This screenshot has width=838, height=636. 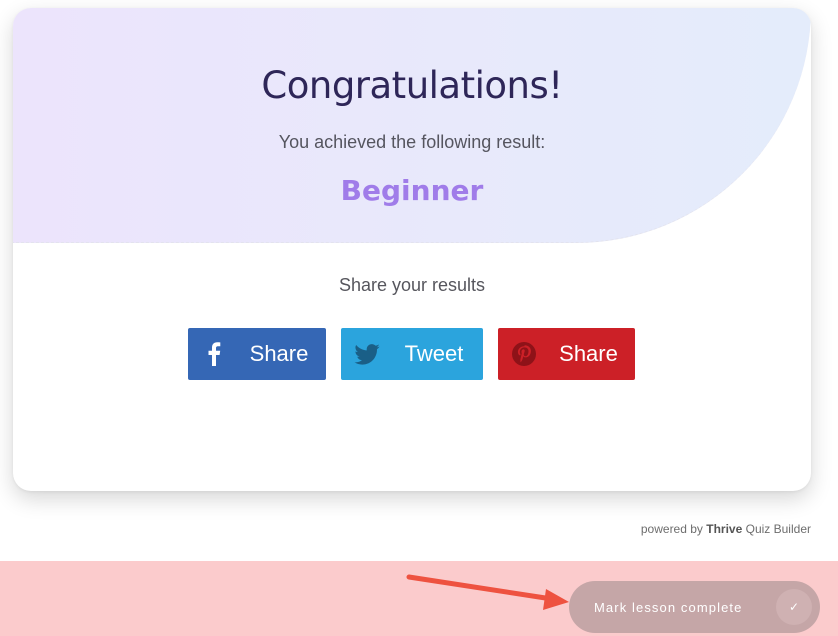 I want to click on mark-lesson-complete-label: Mark lesson complete, so click(x=668, y=607).